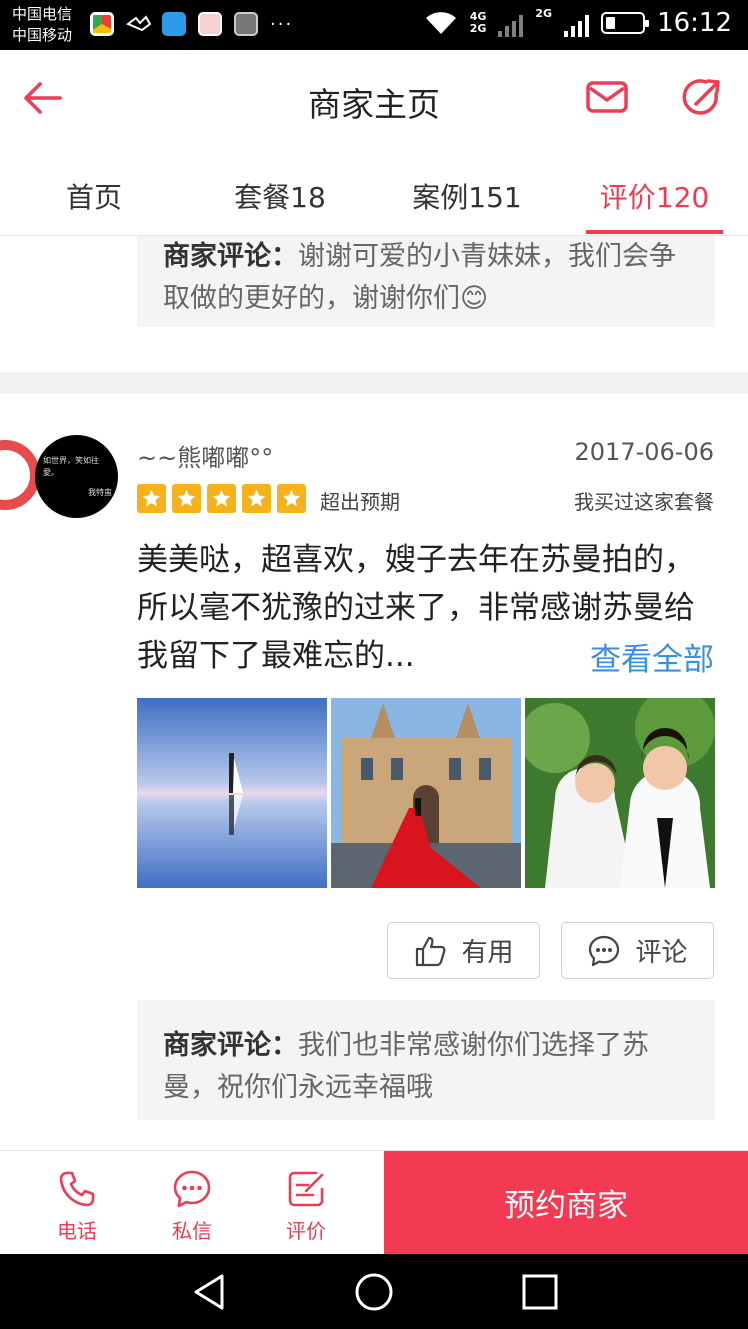 This screenshot has width=748, height=1329. Describe the element at coordinates (360, 502) in the screenshot. I see `rating-label: 超出预期` at that location.